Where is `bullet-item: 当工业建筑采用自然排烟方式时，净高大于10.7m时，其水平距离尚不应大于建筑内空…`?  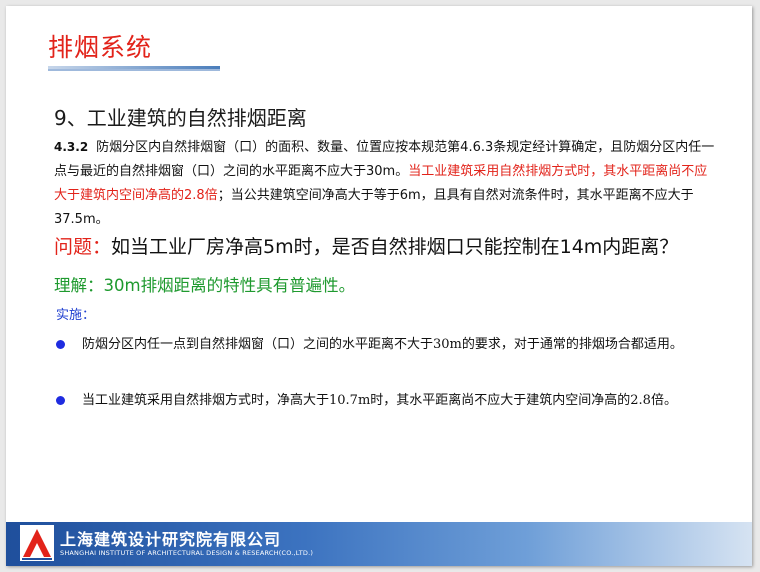 bullet-item: 当工业建筑采用自然排烟方式时，净高大于10.7m时，其水平距离尚不应大于建筑内空… is located at coordinates (394, 401).